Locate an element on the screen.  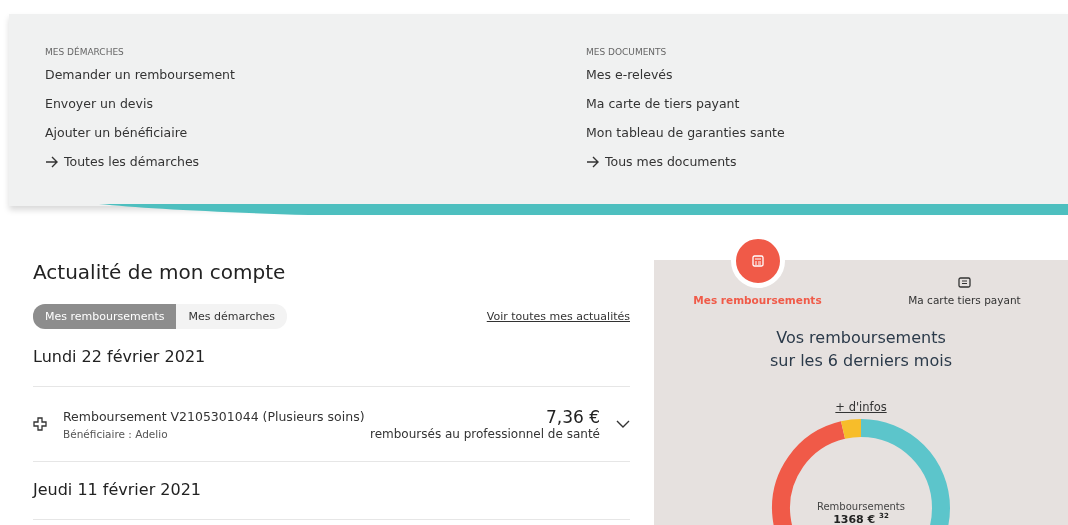
section-title: Actualité de mon compte is located at coordinates (160, 272).